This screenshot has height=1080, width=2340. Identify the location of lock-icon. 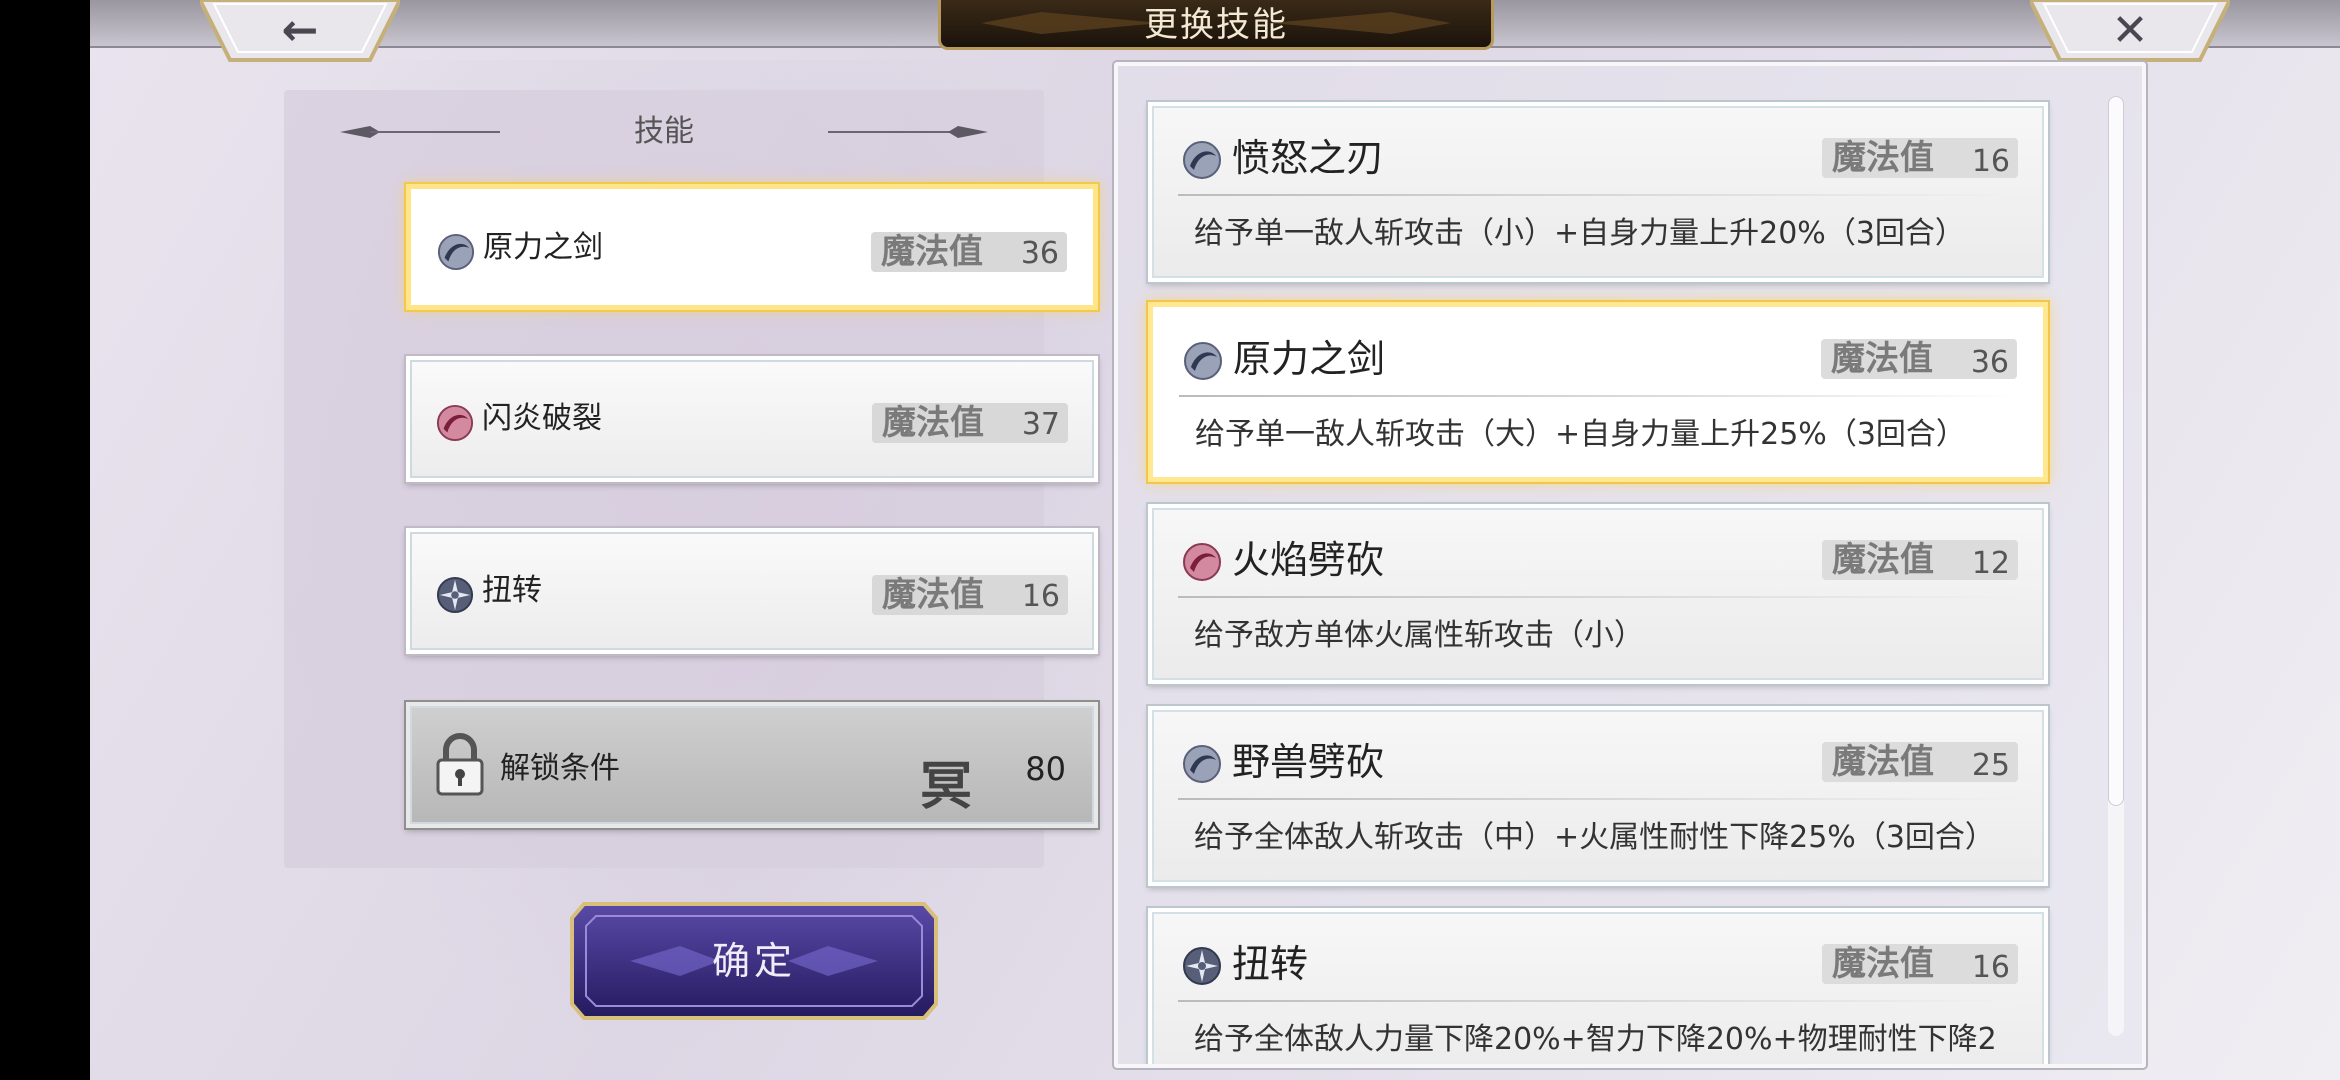
(460, 764).